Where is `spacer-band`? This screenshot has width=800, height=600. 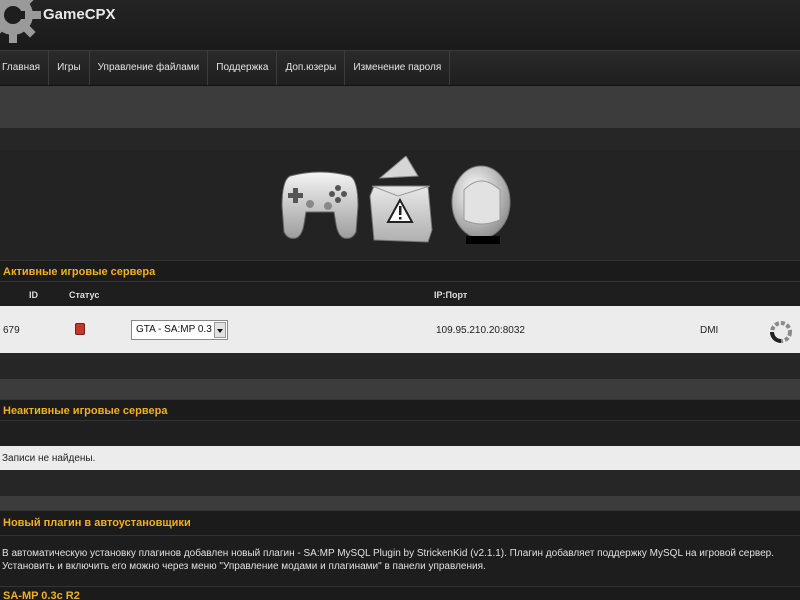
spacer-band is located at coordinates (400, 139).